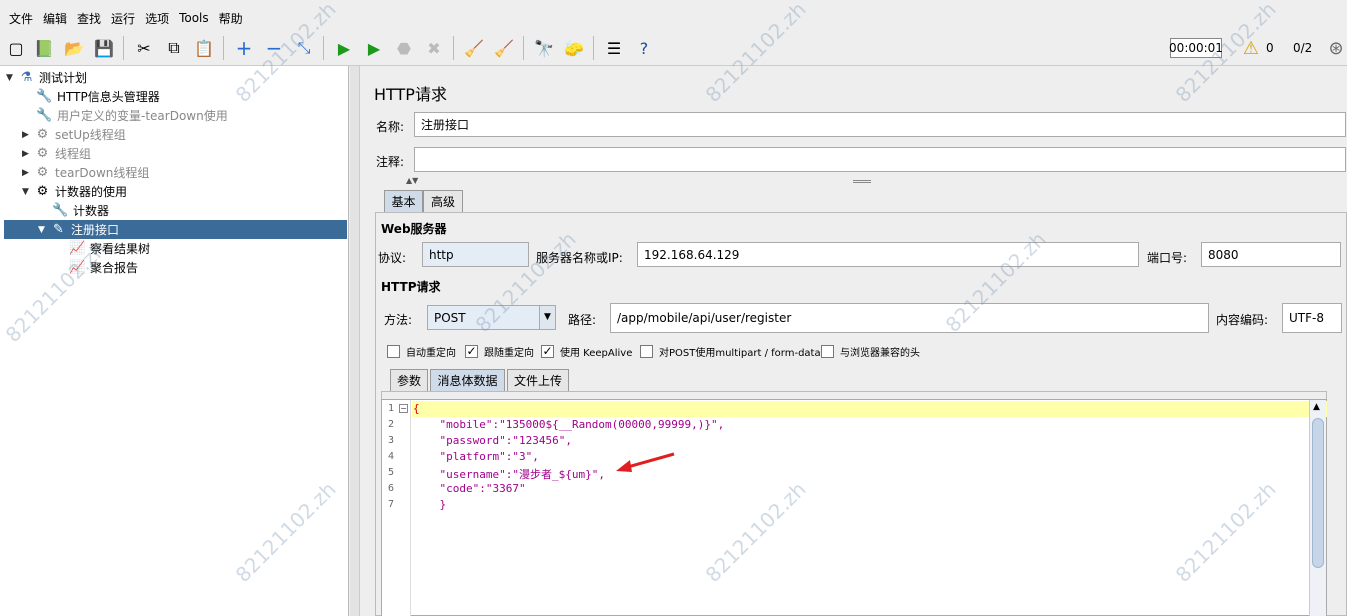  Describe the element at coordinates (390, 127) in the screenshot. I see `name-label: 名称:` at that location.